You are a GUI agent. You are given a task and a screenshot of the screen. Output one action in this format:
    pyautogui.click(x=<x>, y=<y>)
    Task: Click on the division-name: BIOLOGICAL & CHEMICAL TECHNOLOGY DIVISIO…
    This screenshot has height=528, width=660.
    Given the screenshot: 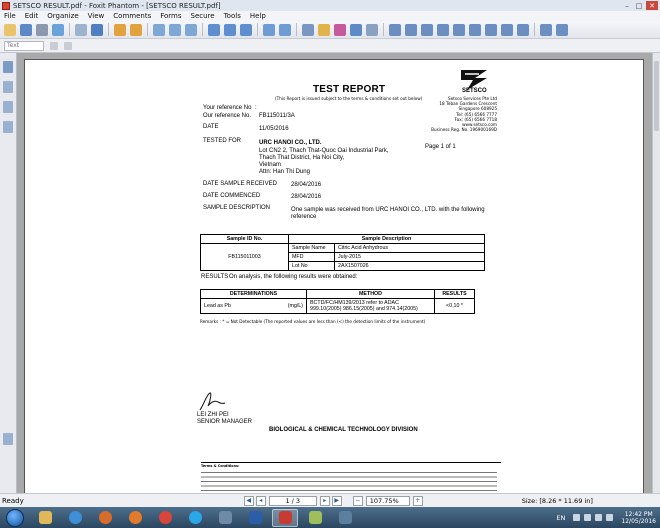 What is the action you would take?
    pyautogui.click(x=343, y=430)
    